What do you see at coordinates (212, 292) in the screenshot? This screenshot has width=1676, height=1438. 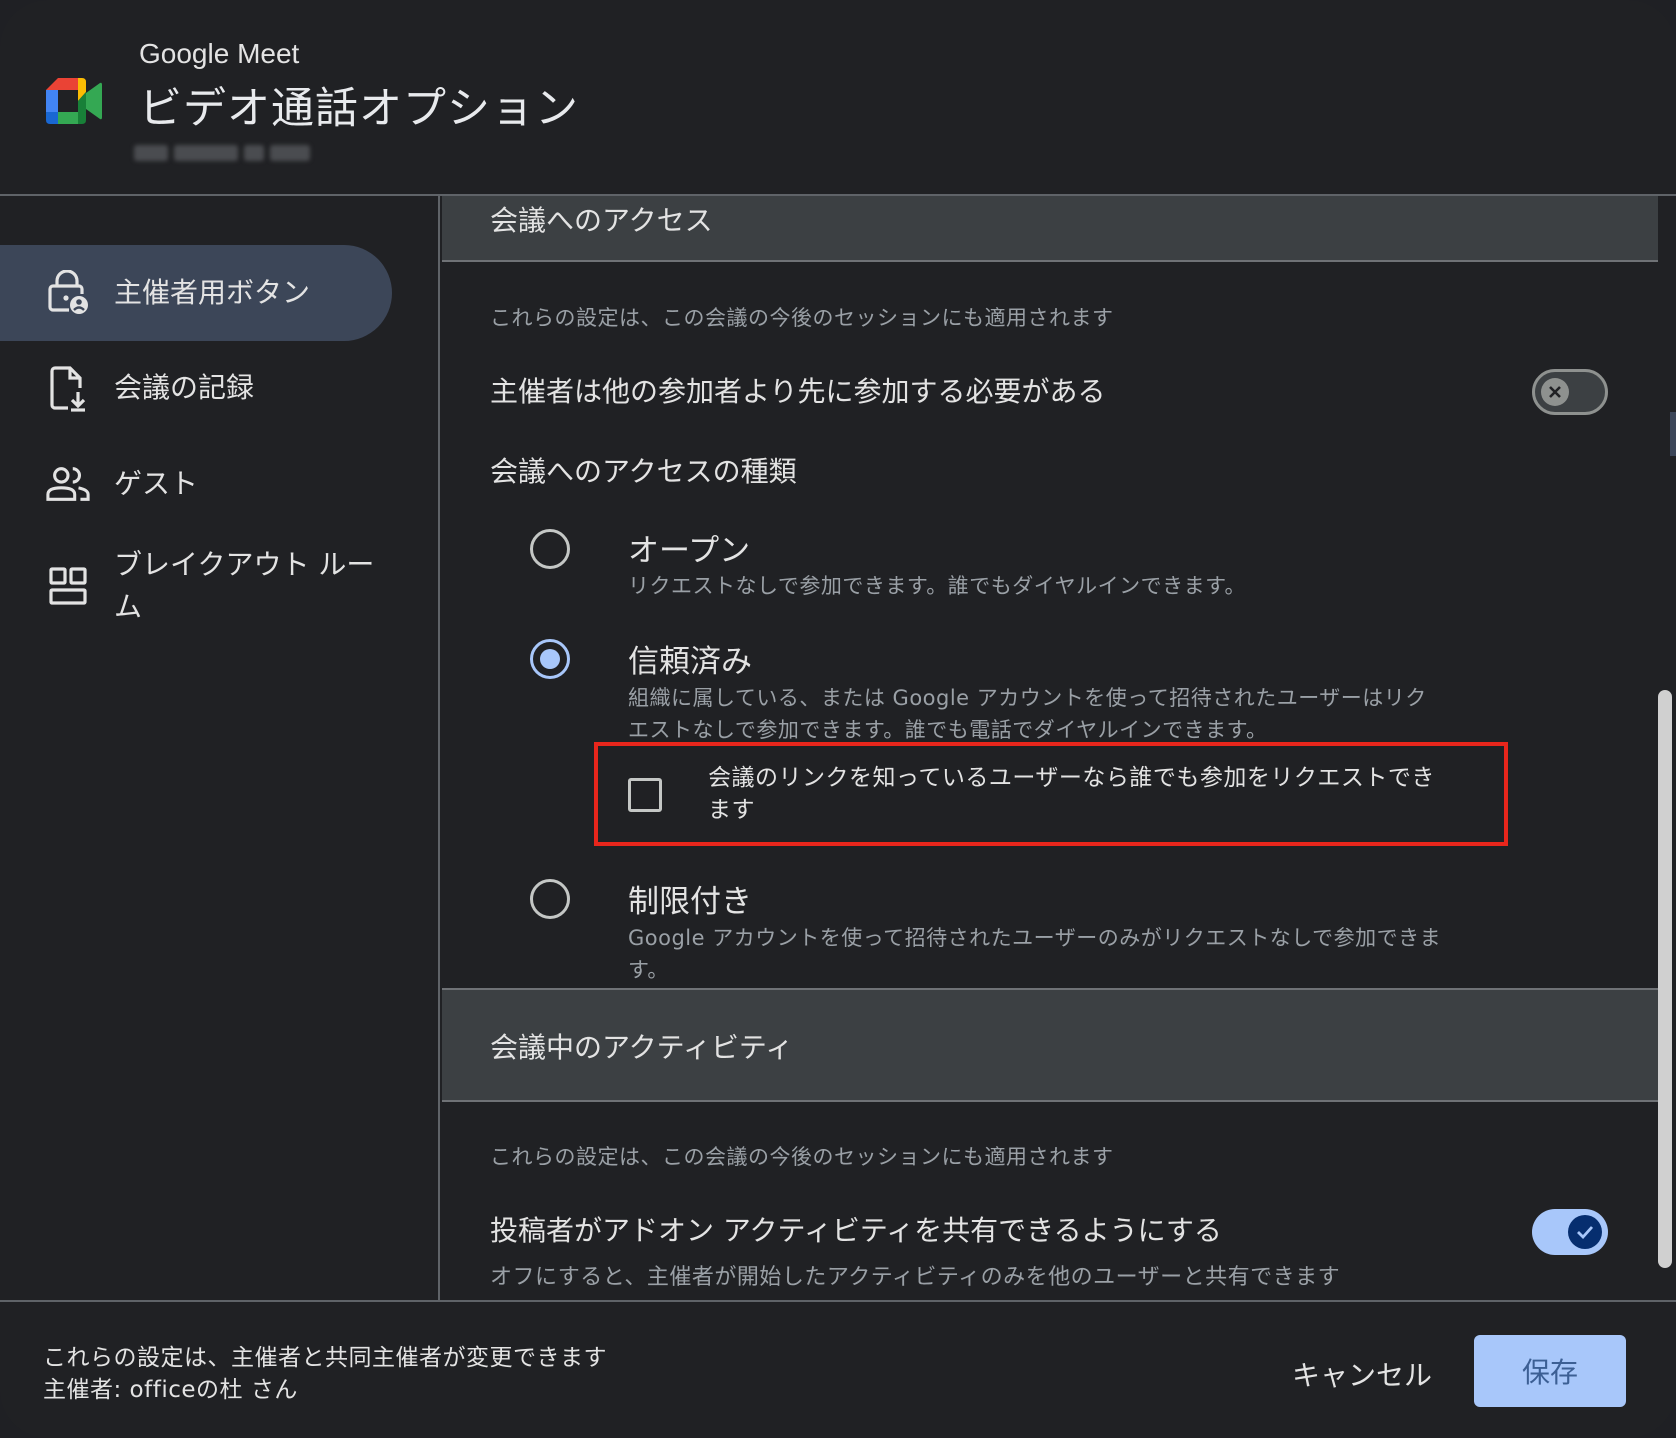 I see `sidebar-item-label: 主催者用ボタン` at bounding box center [212, 292].